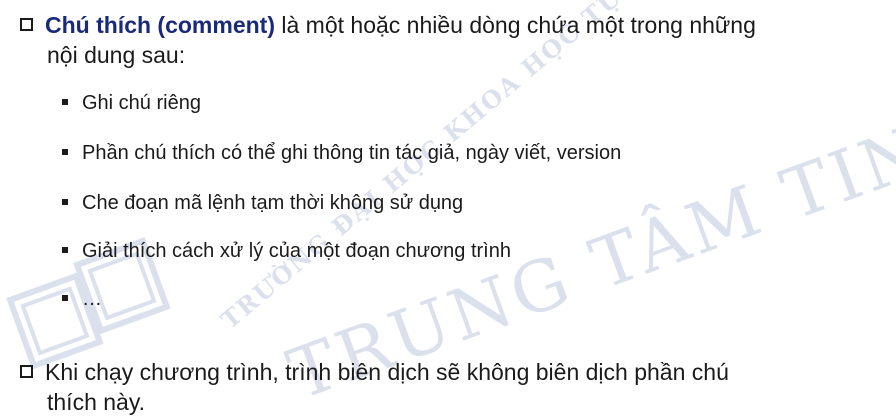 Image resolution: width=896 pixels, height=419 pixels. Describe the element at coordinates (96, 402) in the screenshot. I see `bullet-text-line2: thích này.` at that location.